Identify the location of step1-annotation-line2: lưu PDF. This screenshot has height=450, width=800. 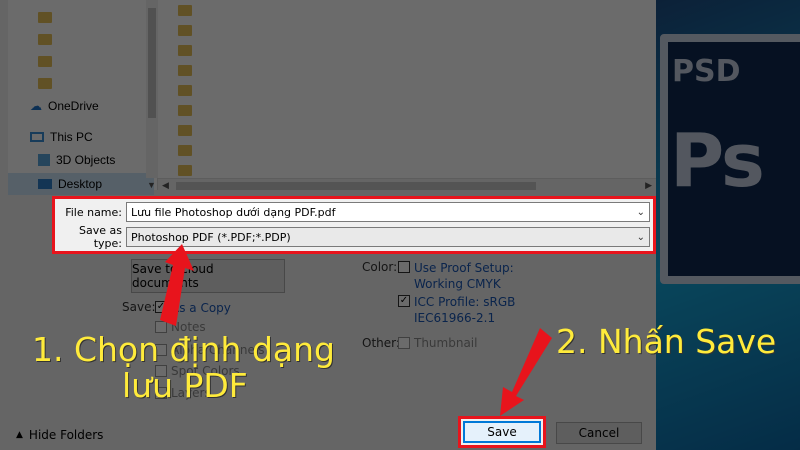
(185, 385).